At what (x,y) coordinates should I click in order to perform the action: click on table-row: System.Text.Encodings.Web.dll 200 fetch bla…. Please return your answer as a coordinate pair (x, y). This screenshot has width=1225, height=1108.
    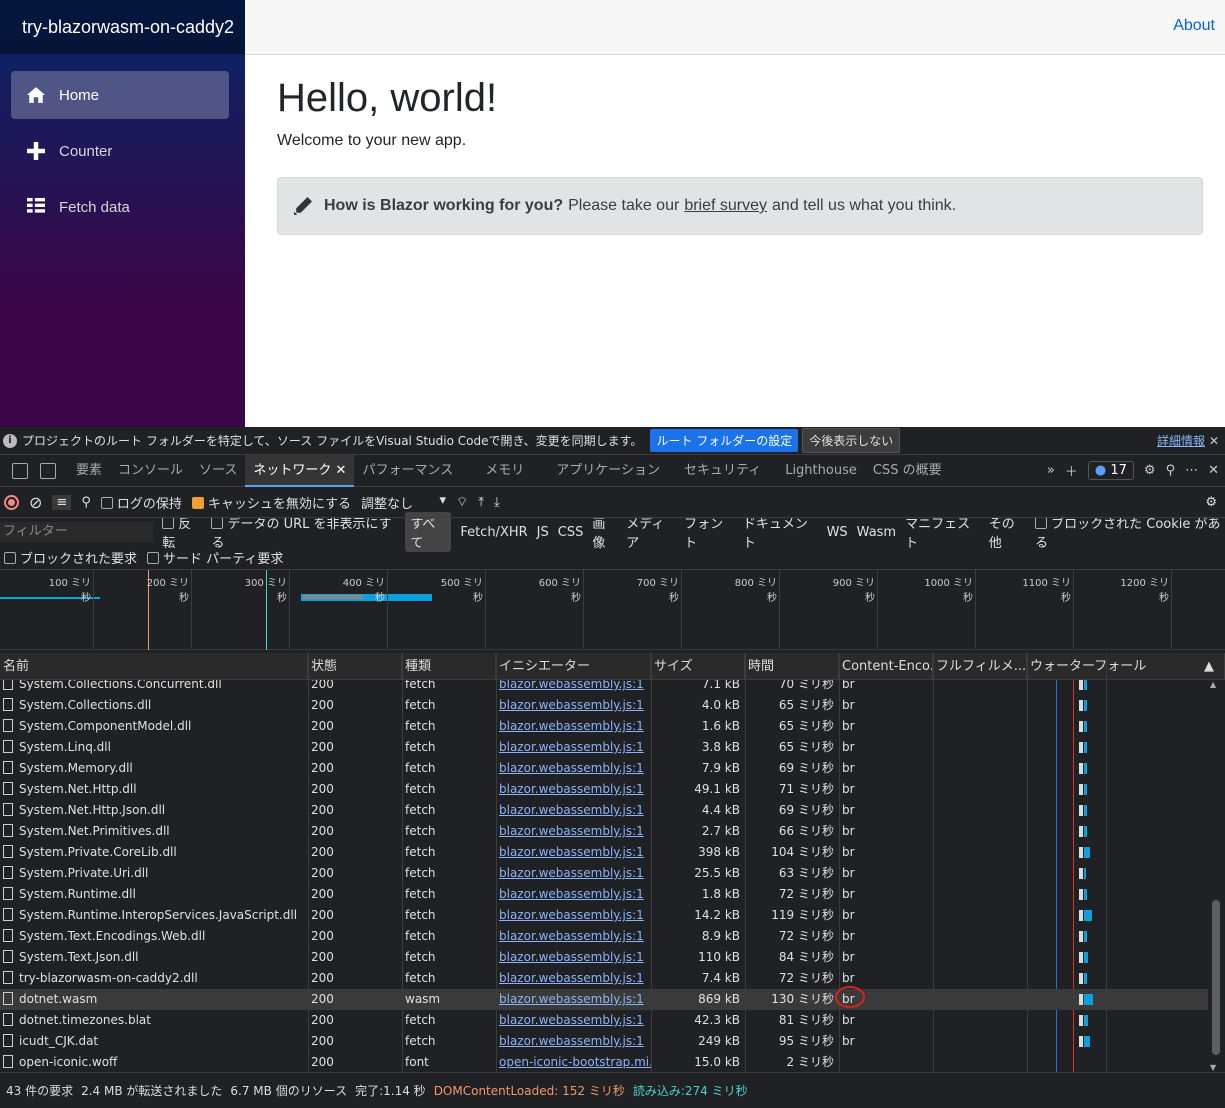
    Looking at the image, I should click on (604, 936).